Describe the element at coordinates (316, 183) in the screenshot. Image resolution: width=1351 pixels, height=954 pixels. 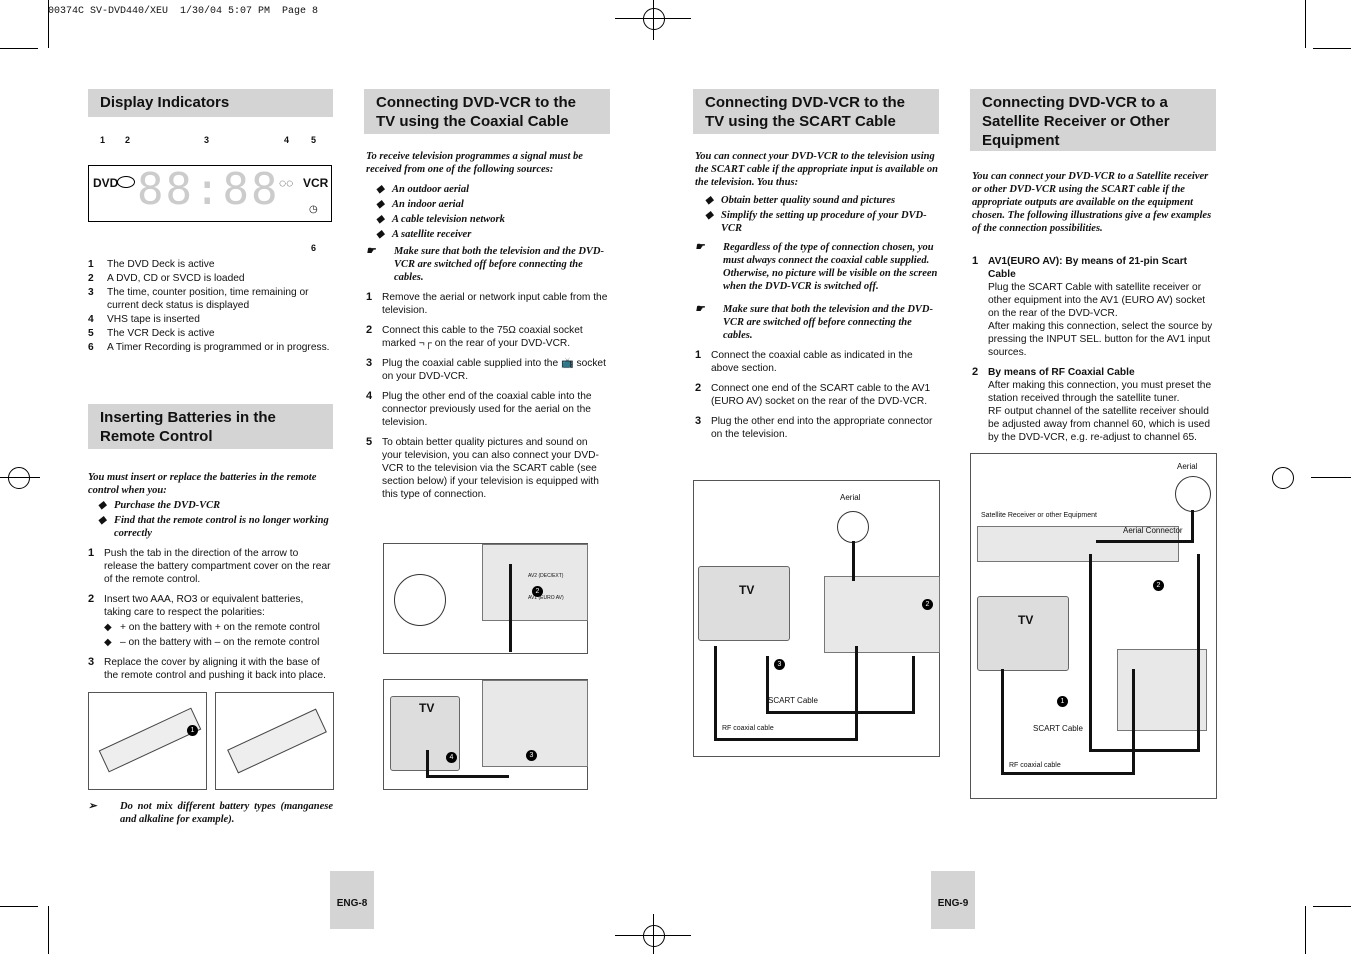
I see `vcr-indicator: VCR` at that location.